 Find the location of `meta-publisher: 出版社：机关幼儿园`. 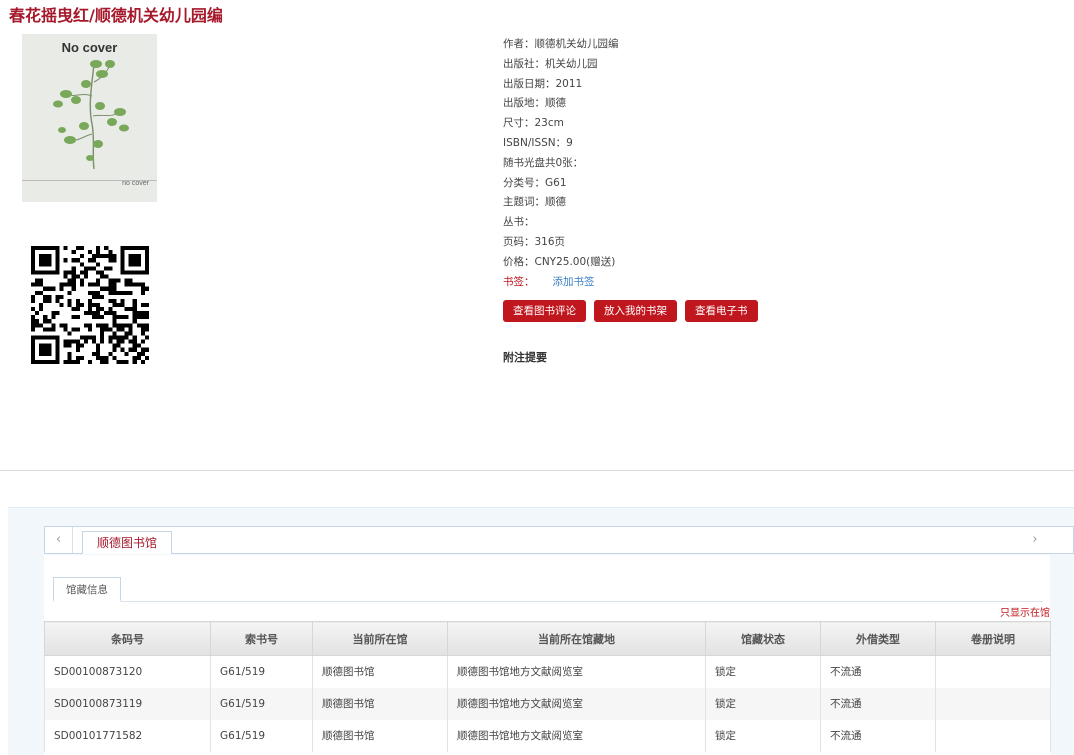

meta-publisher: 出版社：机关幼儿园 is located at coordinates (550, 63).